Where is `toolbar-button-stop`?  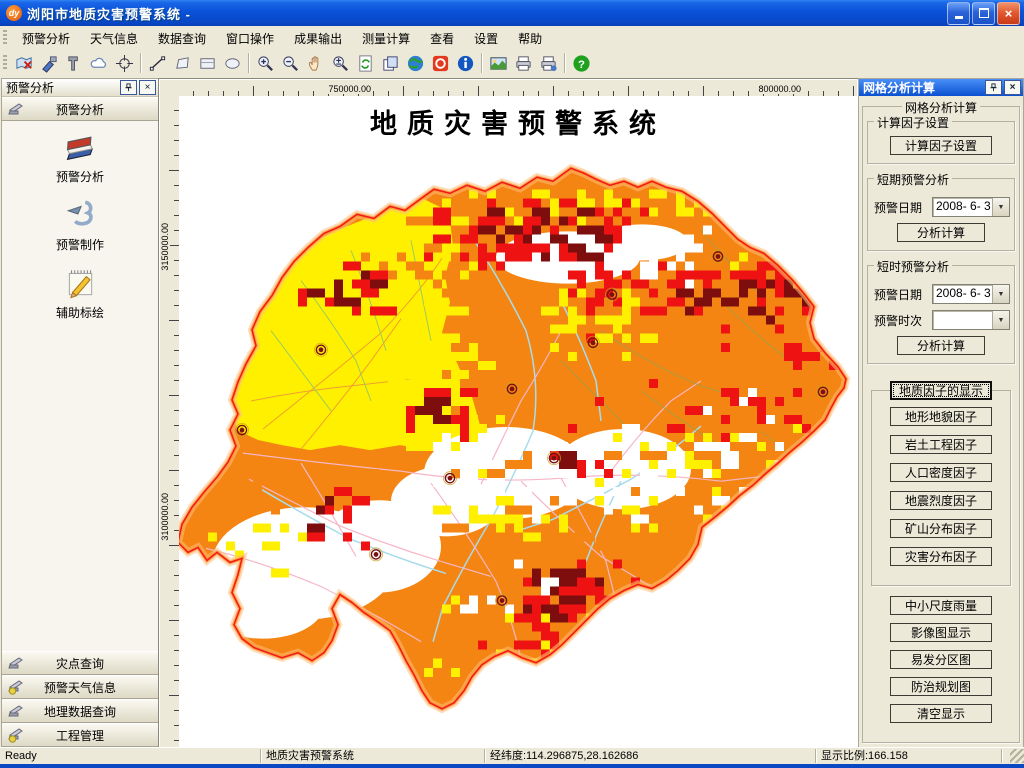
toolbar-button-stop is located at coordinates (440, 63).